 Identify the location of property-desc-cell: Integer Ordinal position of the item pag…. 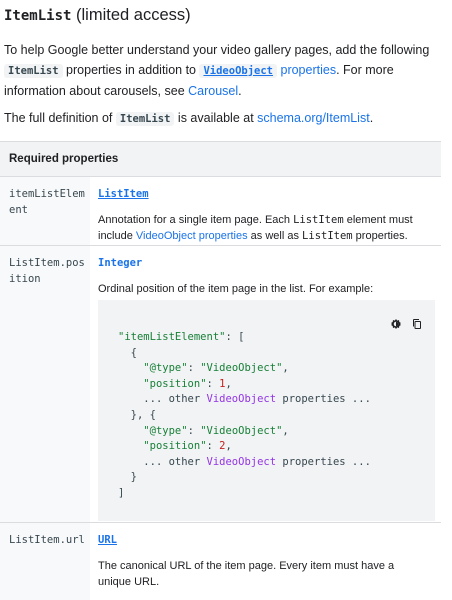
(265, 271).